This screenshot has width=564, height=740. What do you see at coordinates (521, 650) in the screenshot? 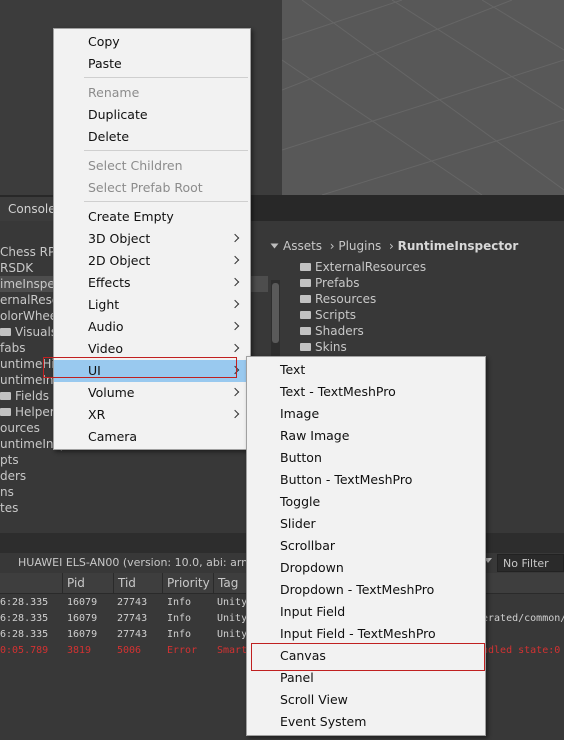
I see `log-cell-msg: ndled state:0` at bounding box center [521, 650].